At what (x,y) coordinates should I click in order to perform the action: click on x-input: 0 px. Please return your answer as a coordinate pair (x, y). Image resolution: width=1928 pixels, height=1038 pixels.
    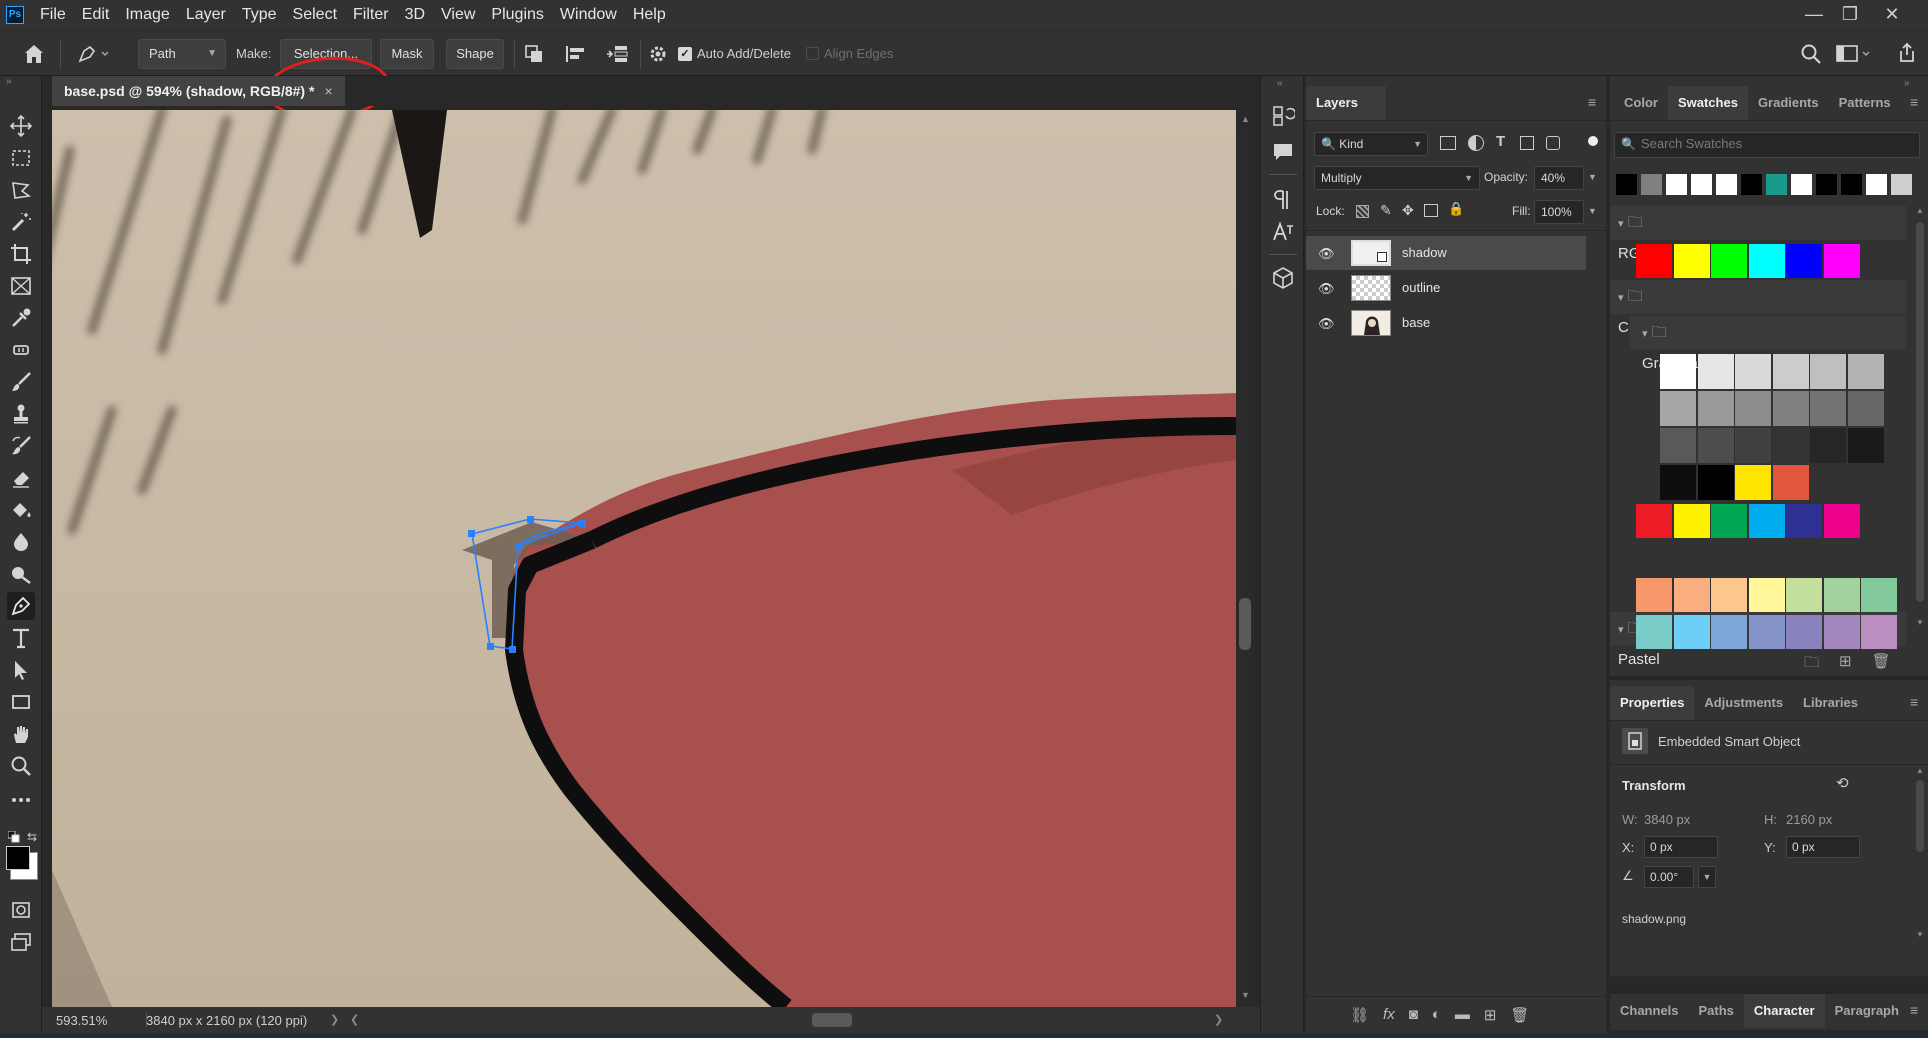
    Looking at the image, I should click on (1681, 847).